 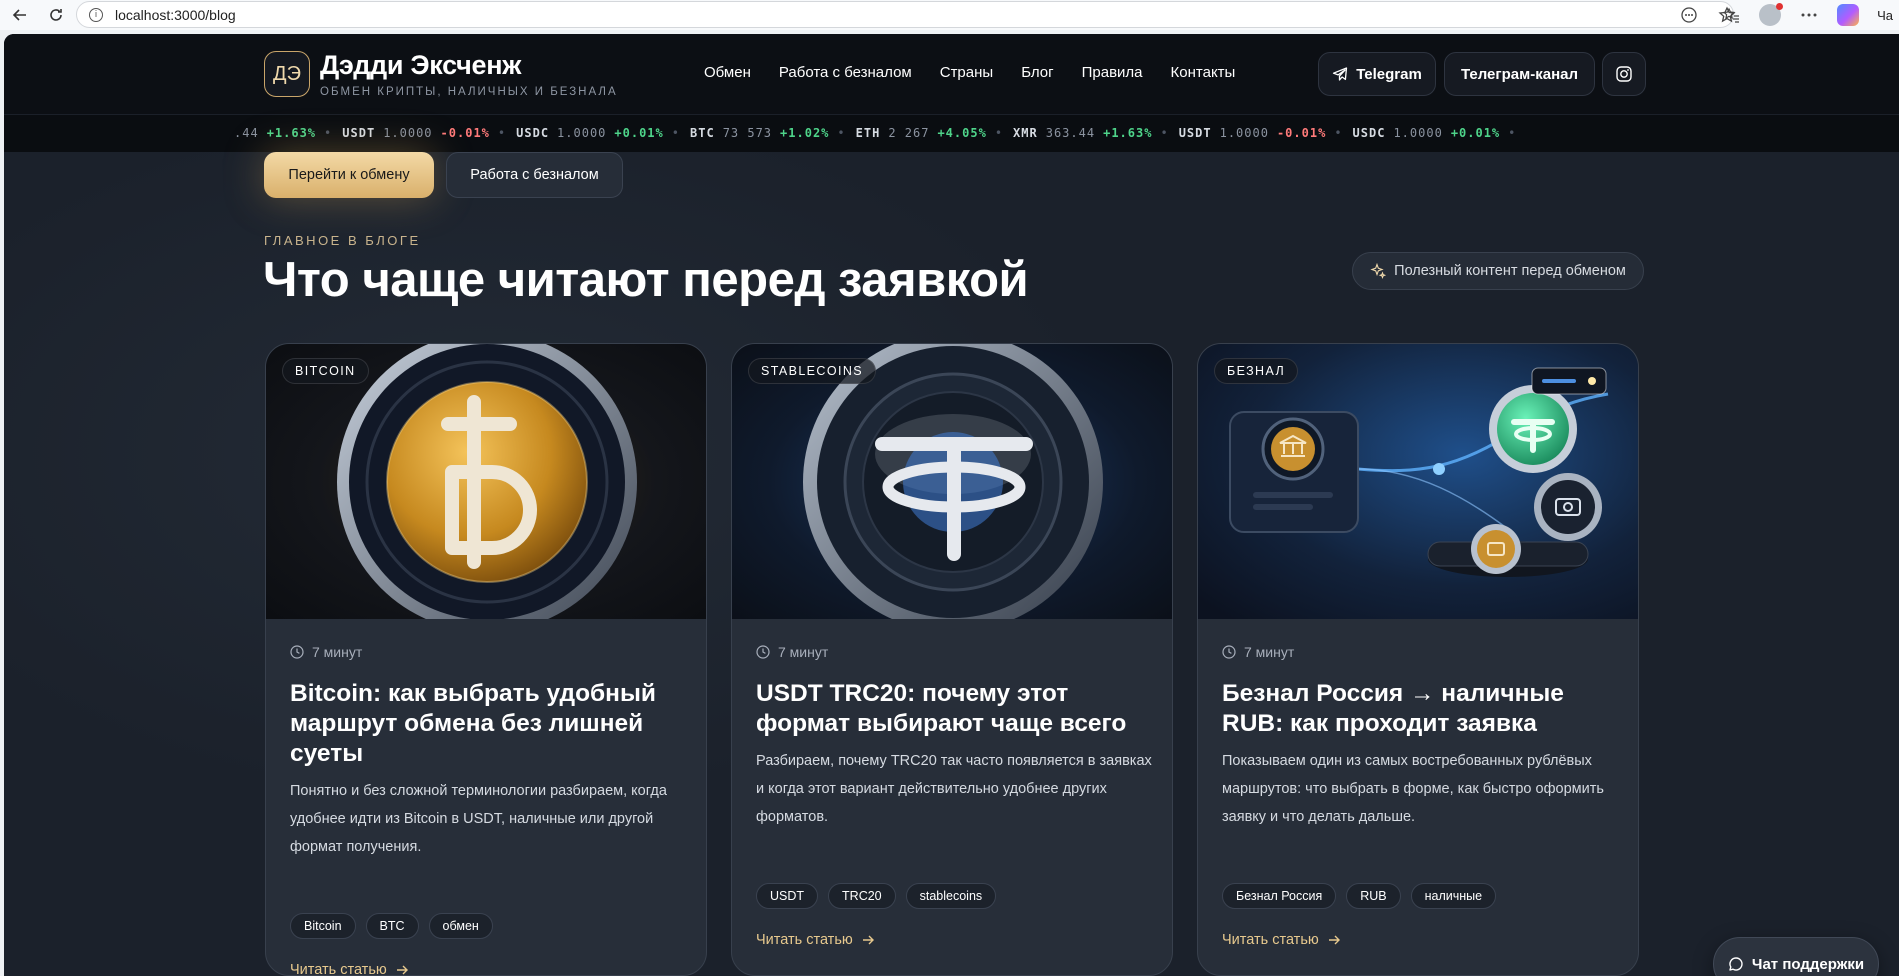 What do you see at coordinates (646, 280) in the screenshot?
I see `section-title: Что чаще читают перед заявкой` at bounding box center [646, 280].